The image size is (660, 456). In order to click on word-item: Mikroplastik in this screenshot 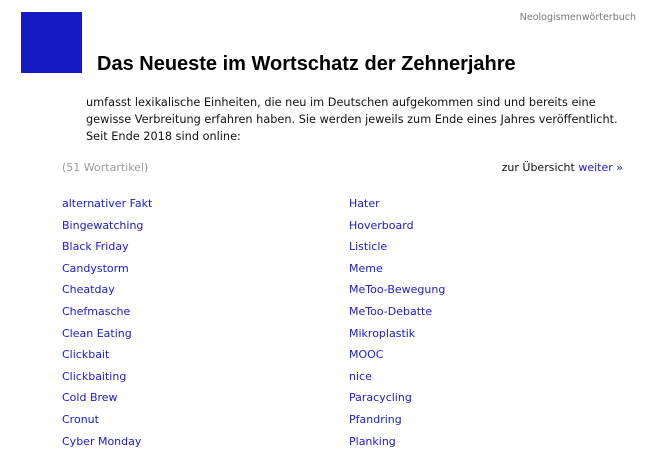, I will do `click(397, 338)`.